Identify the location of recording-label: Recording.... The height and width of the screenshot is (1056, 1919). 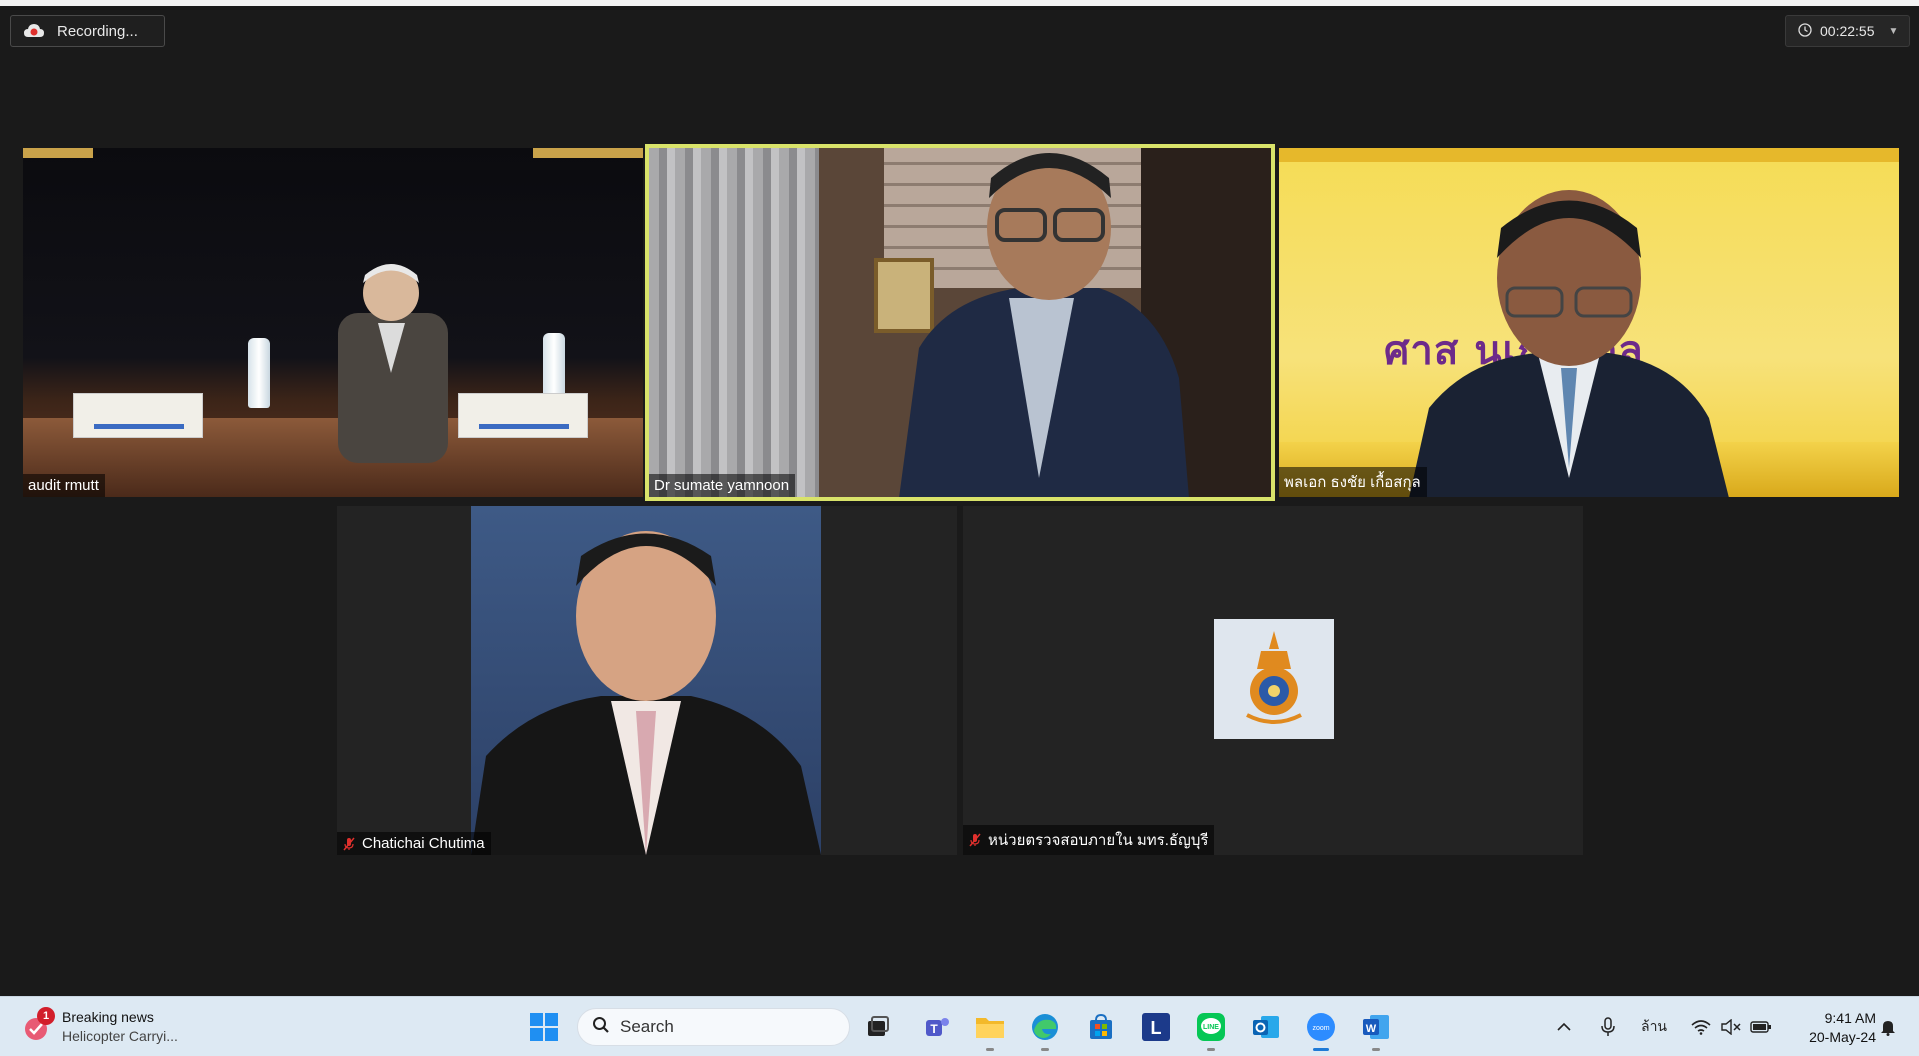
(97, 31).